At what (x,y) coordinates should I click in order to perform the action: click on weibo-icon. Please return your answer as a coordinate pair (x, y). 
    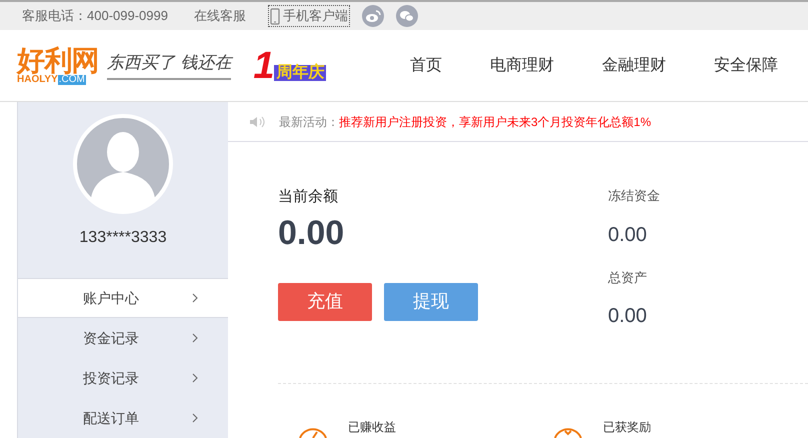
    Looking at the image, I should click on (373, 16).